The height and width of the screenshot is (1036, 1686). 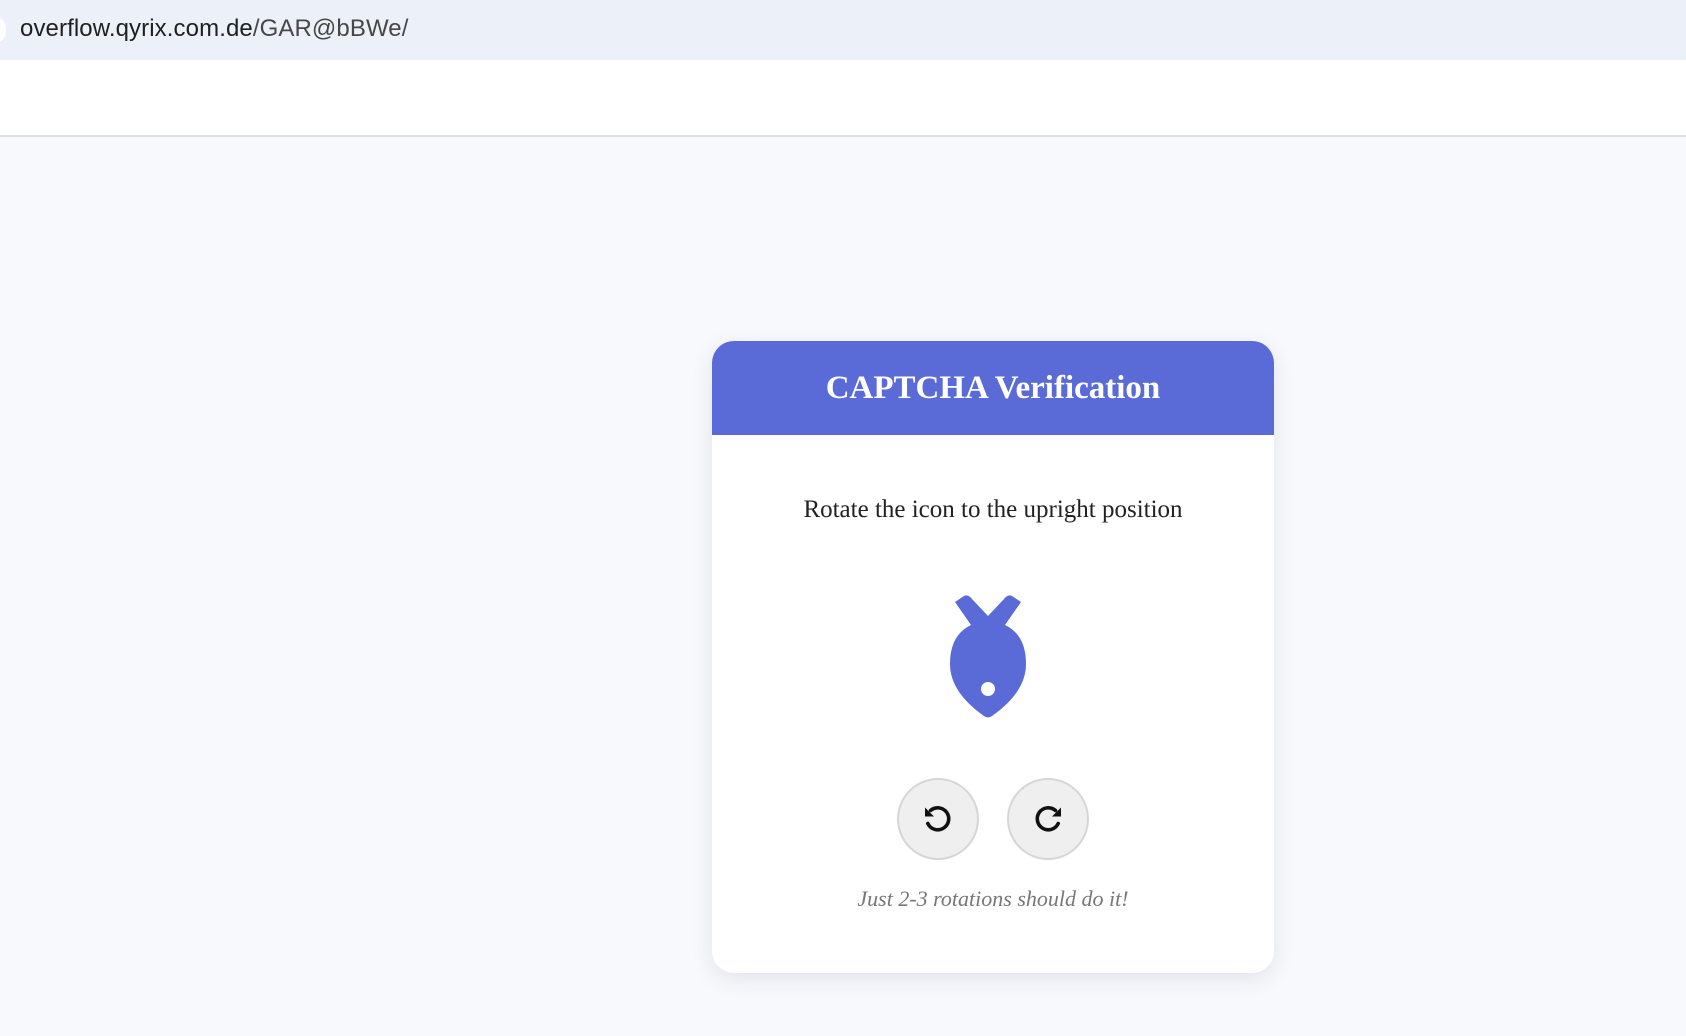 I want to click on rotate-counterclockwise-icon, so click(x=938, y=818).